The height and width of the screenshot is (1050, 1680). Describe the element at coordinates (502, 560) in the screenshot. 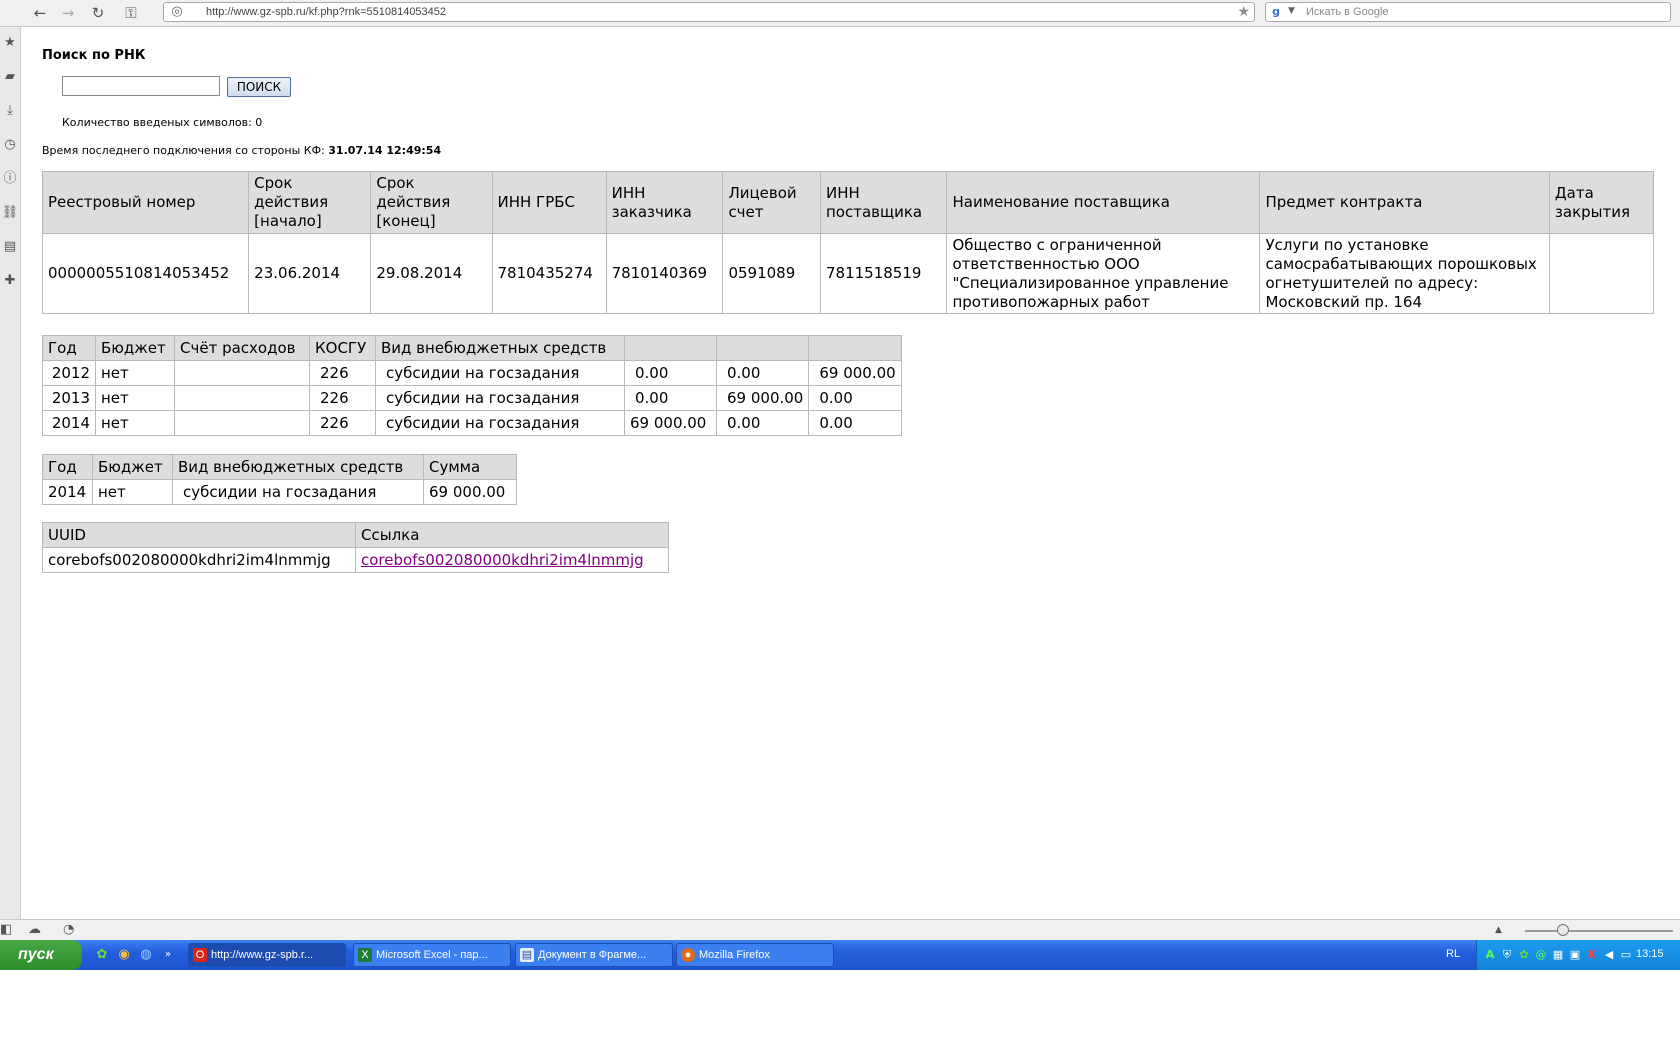

I see `uuid-link: corebofs002080000kdhri2im4lnmmjg` at that location.